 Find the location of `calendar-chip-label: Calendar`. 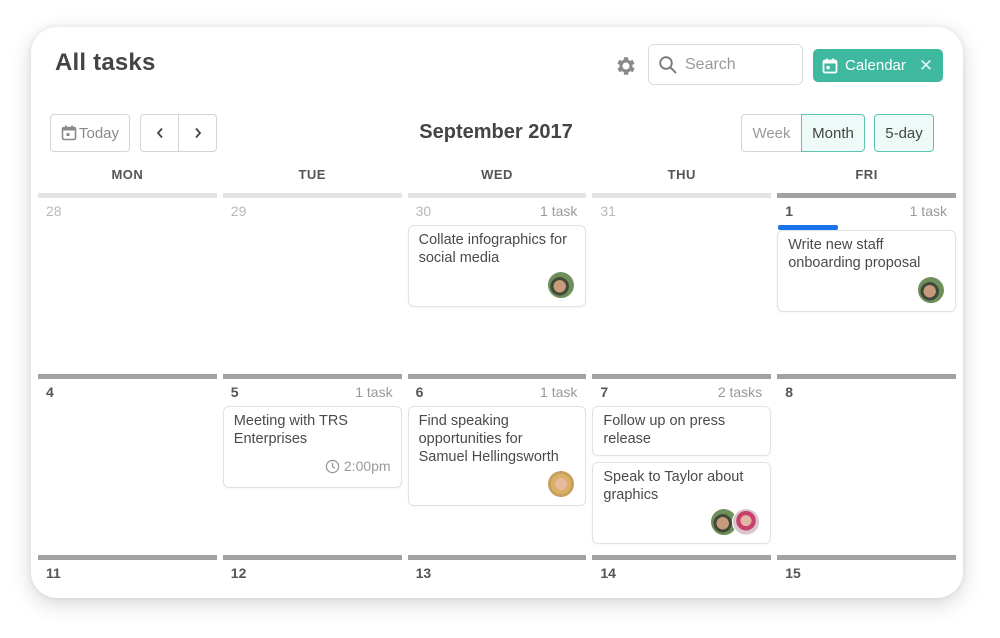

calendar-chip-label: Calendar is located at coordinates (875, 65).